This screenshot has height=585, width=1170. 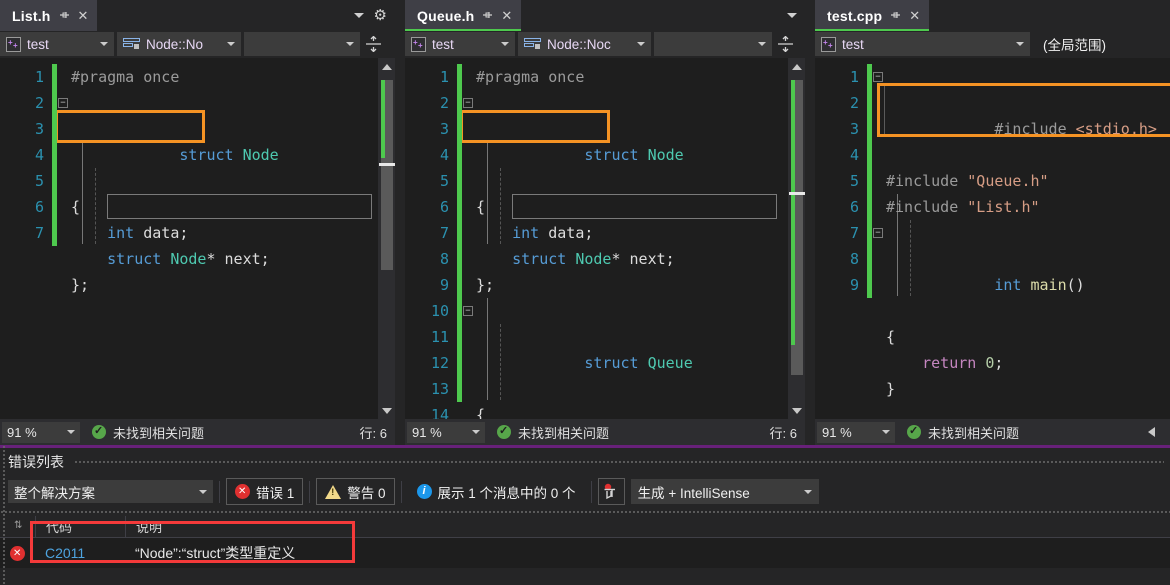 I want to click on gear-icon: ⚙, so click(x=380, y=15).